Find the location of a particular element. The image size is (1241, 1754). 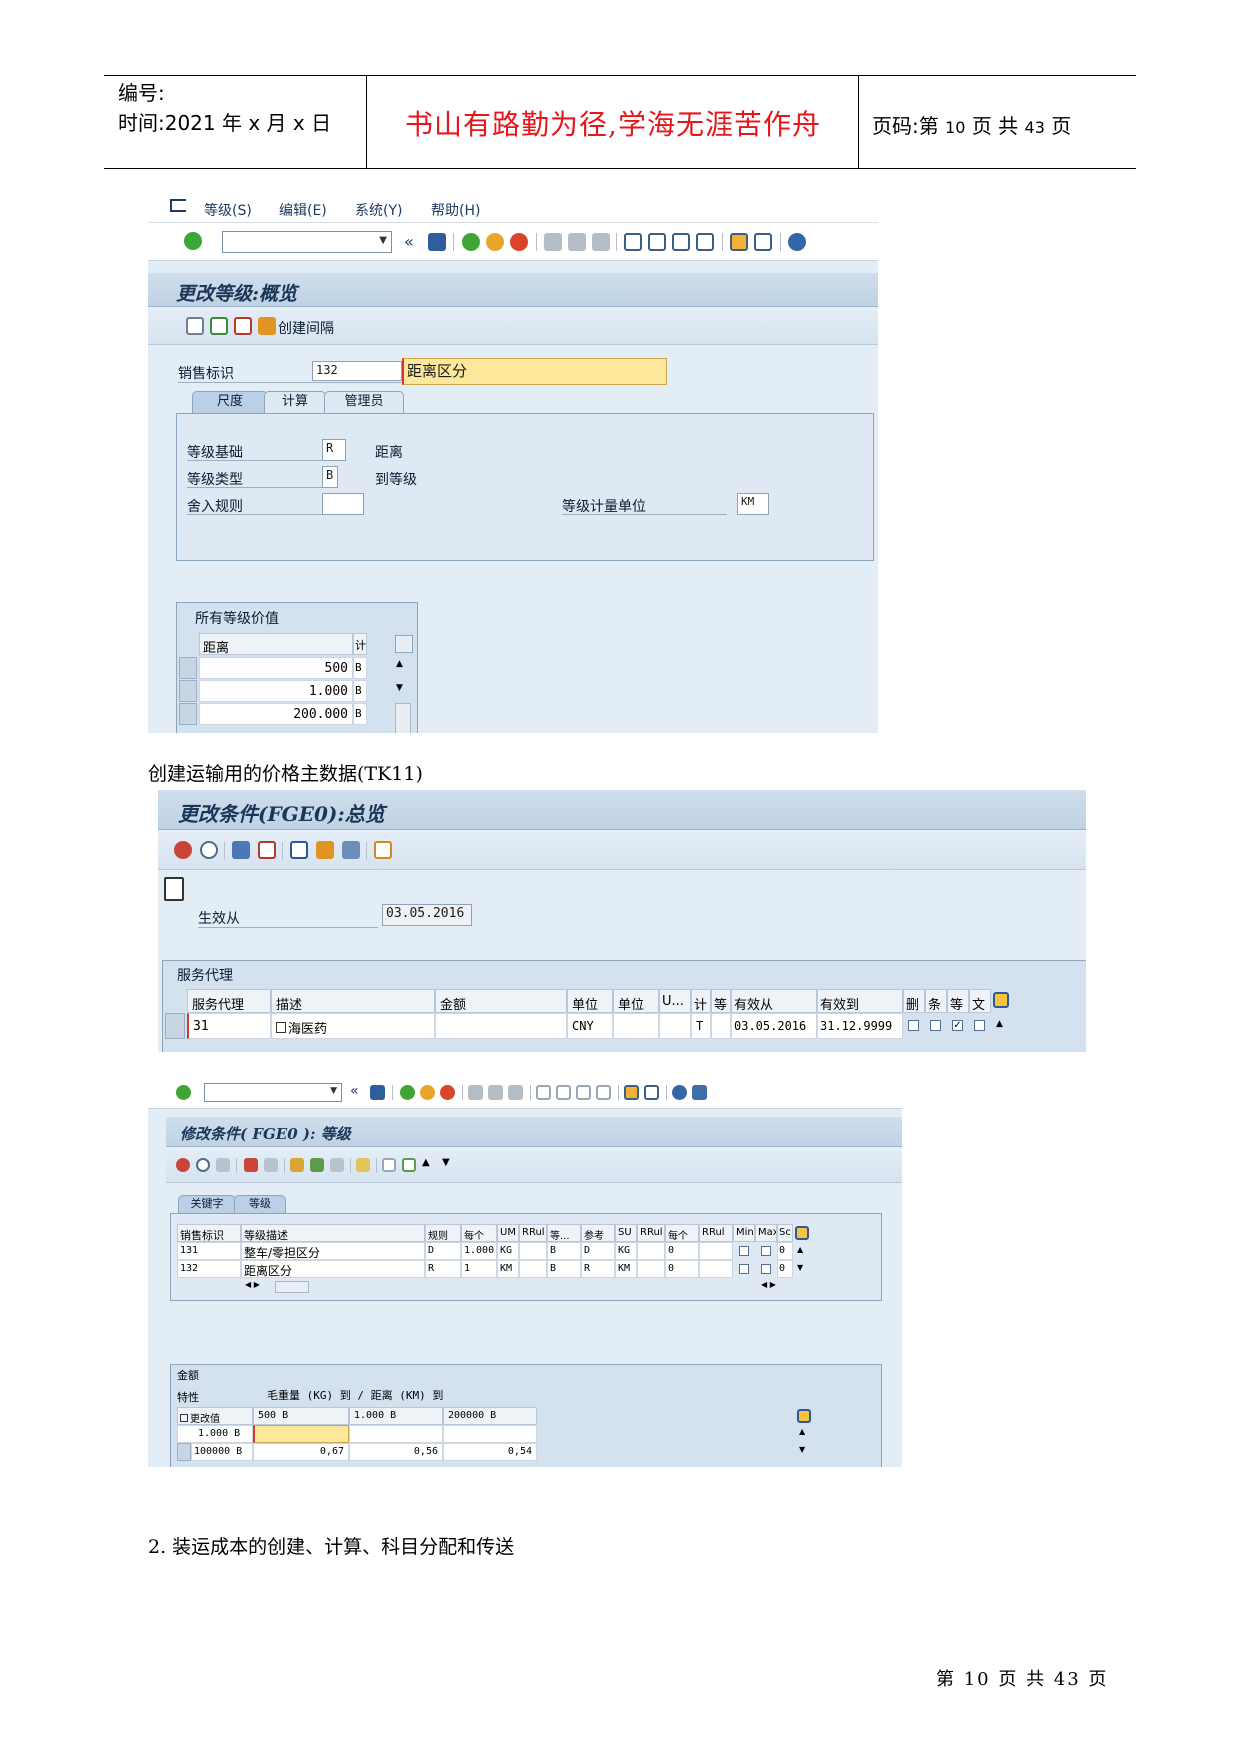

display-icon is located at coordinates (195, 326).